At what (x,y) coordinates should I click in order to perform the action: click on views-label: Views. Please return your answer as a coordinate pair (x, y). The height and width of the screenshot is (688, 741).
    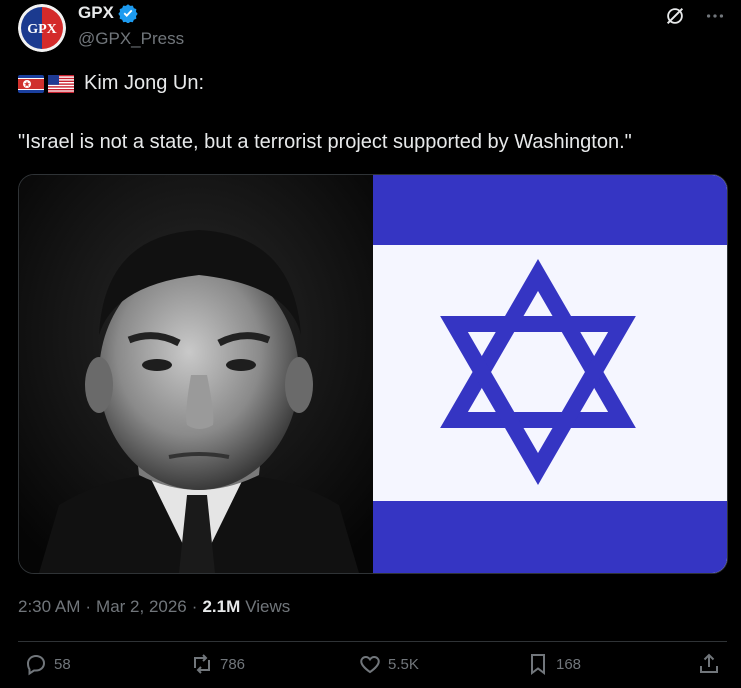
    Looking at the image, I should click on (268, 606).